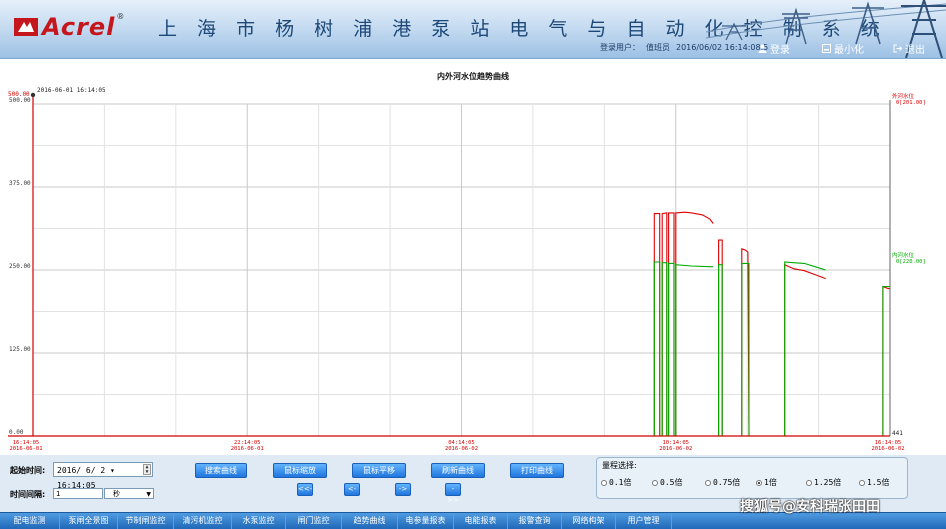 The height and width of the screenshot is (529, 946). I want to click on nav-item-6: 趋势曲线, so click(370, 521).